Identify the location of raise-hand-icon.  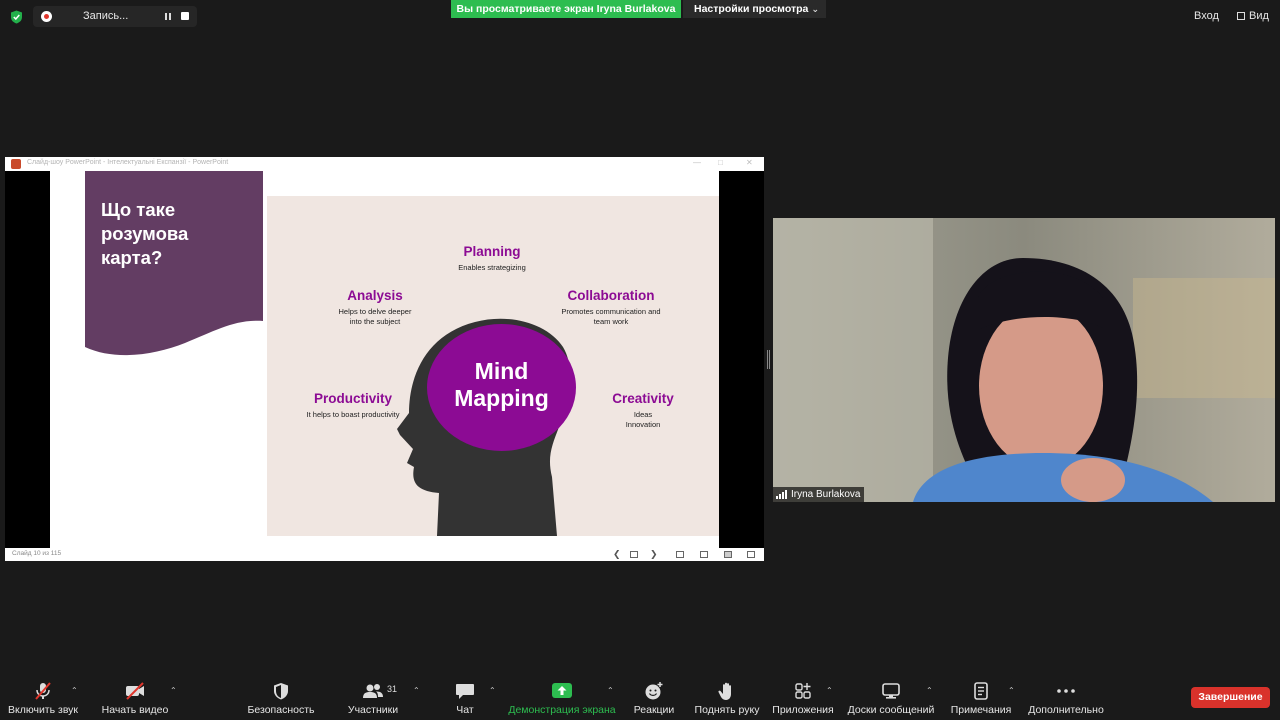
(724, 691).